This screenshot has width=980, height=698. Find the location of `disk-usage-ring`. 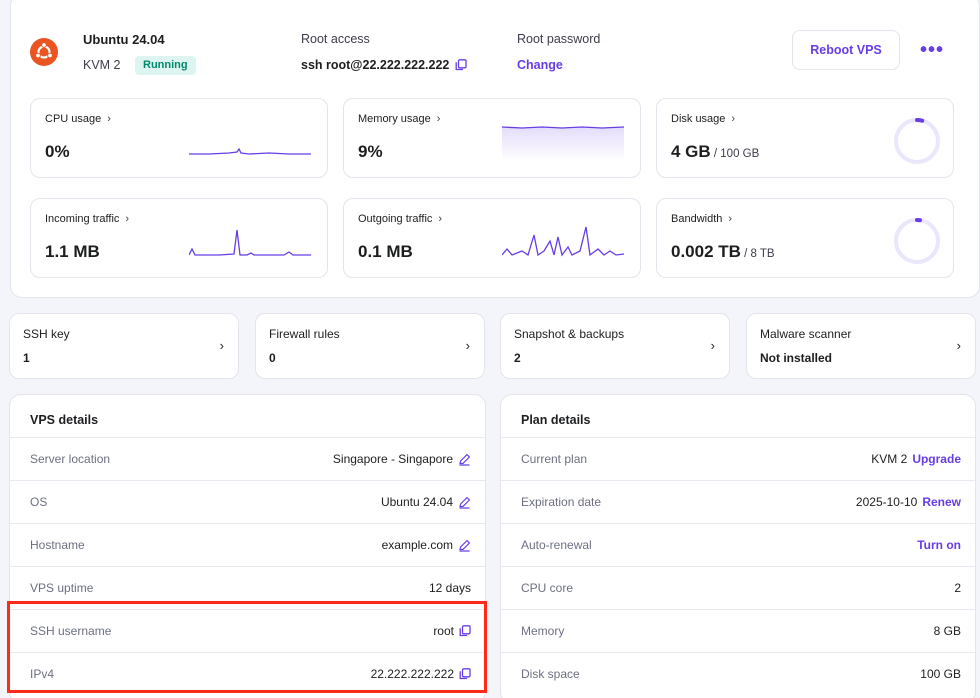

disk-usage-ring is located at coordinates (917, 141).